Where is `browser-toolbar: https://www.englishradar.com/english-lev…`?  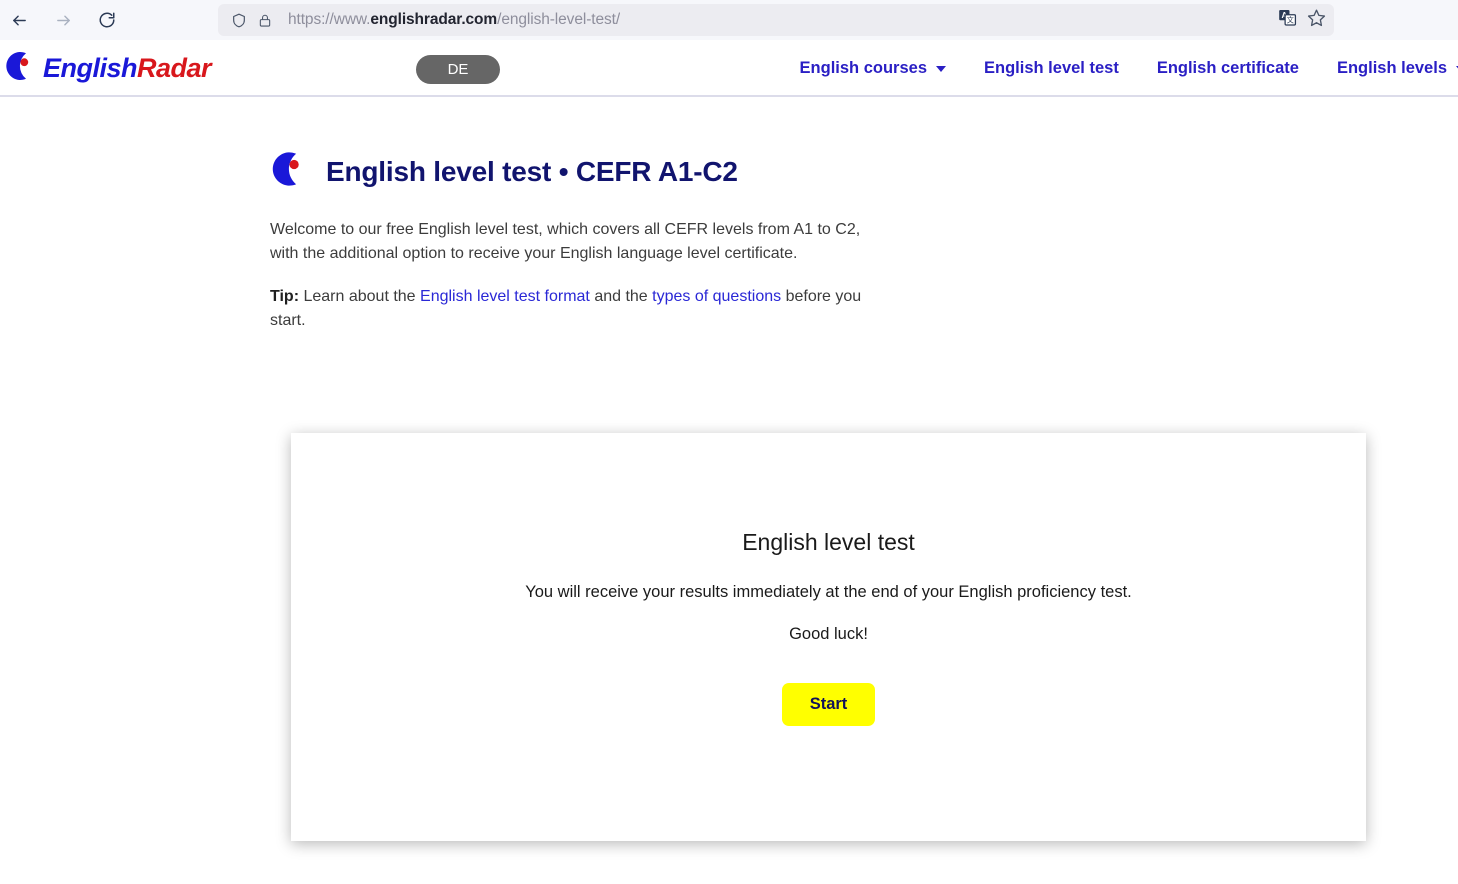 browser-toolbar: https://www.englishradar.com/english-lev… is located at coordinates (729, 20).